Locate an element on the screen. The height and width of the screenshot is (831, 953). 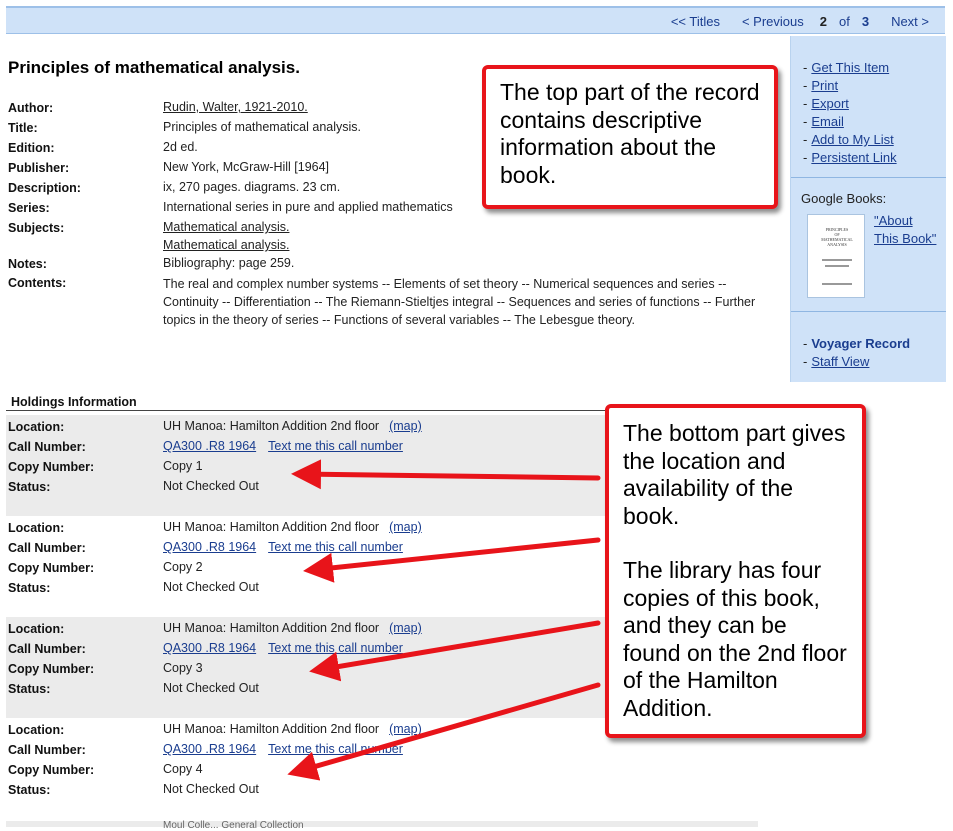
email-link: Email is located at coordinates (827, 121).